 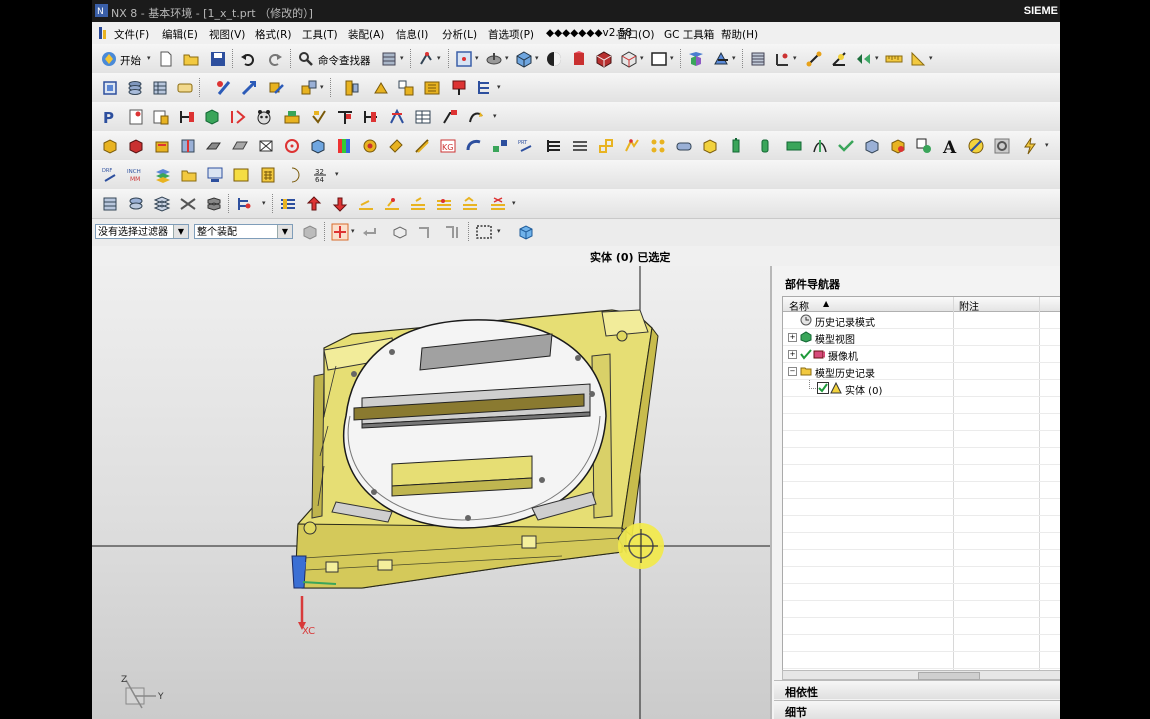 I want to click on sort-ascending-icon: ▲, so click(x=826, y=303).